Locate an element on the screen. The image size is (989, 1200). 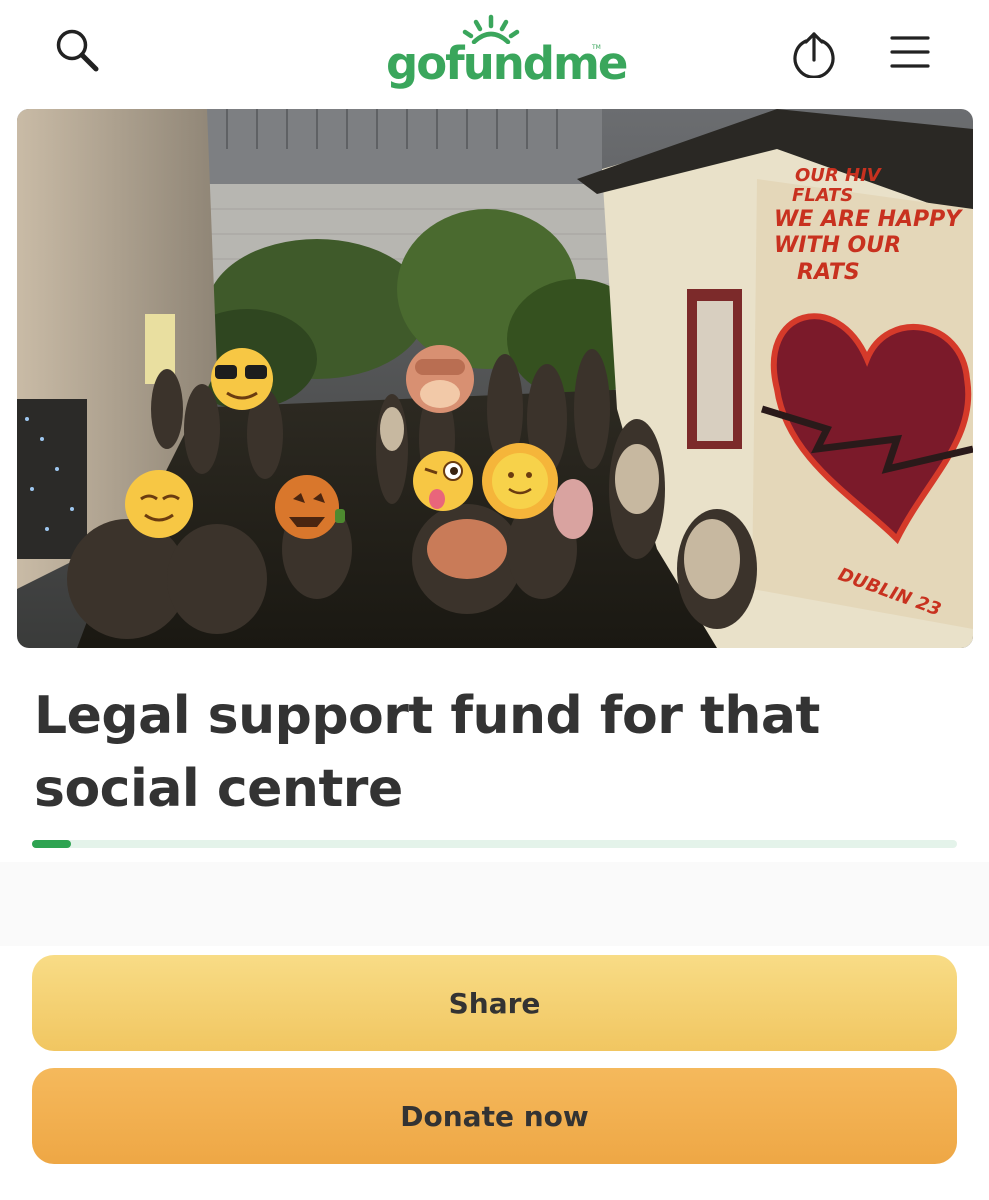
hamburger-menu-button is located at coordinates (910, 52).